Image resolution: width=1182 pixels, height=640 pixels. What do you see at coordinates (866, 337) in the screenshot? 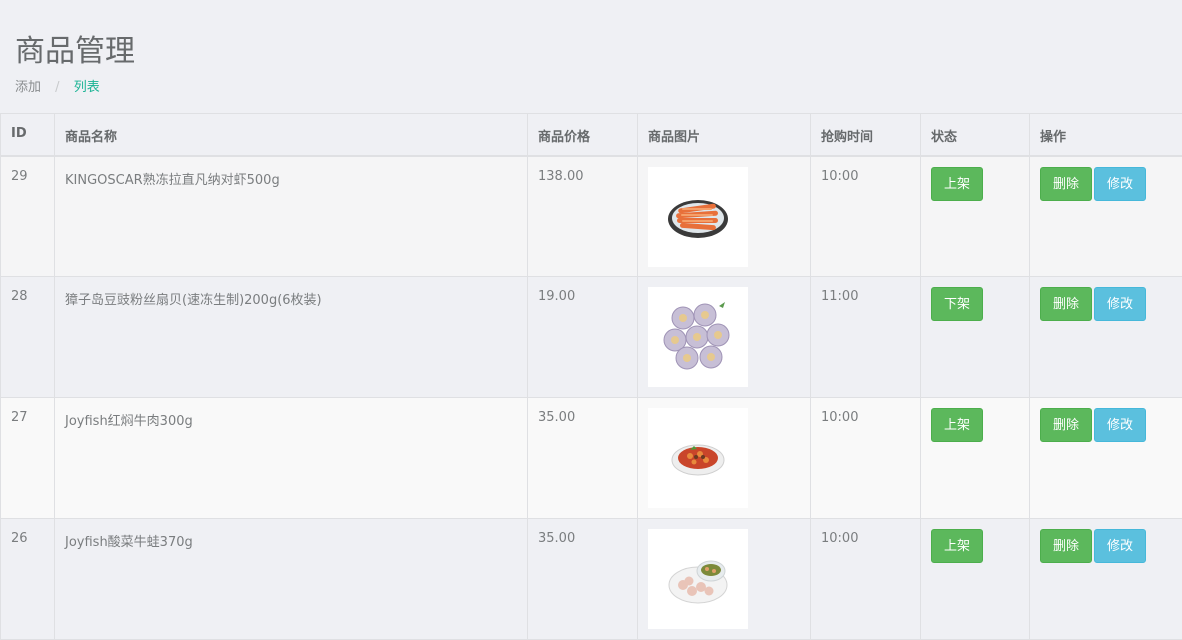
I see `cell-time: 11:00` at bounding box center [866, 337].